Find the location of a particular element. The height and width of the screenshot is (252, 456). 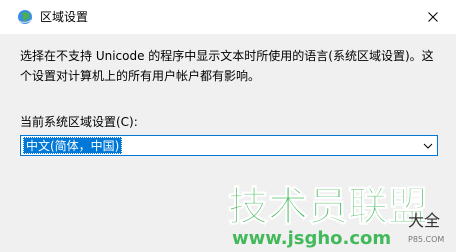

system-locale-selected-value: 中文(简体，中国) is located at coordinates (73, 145).